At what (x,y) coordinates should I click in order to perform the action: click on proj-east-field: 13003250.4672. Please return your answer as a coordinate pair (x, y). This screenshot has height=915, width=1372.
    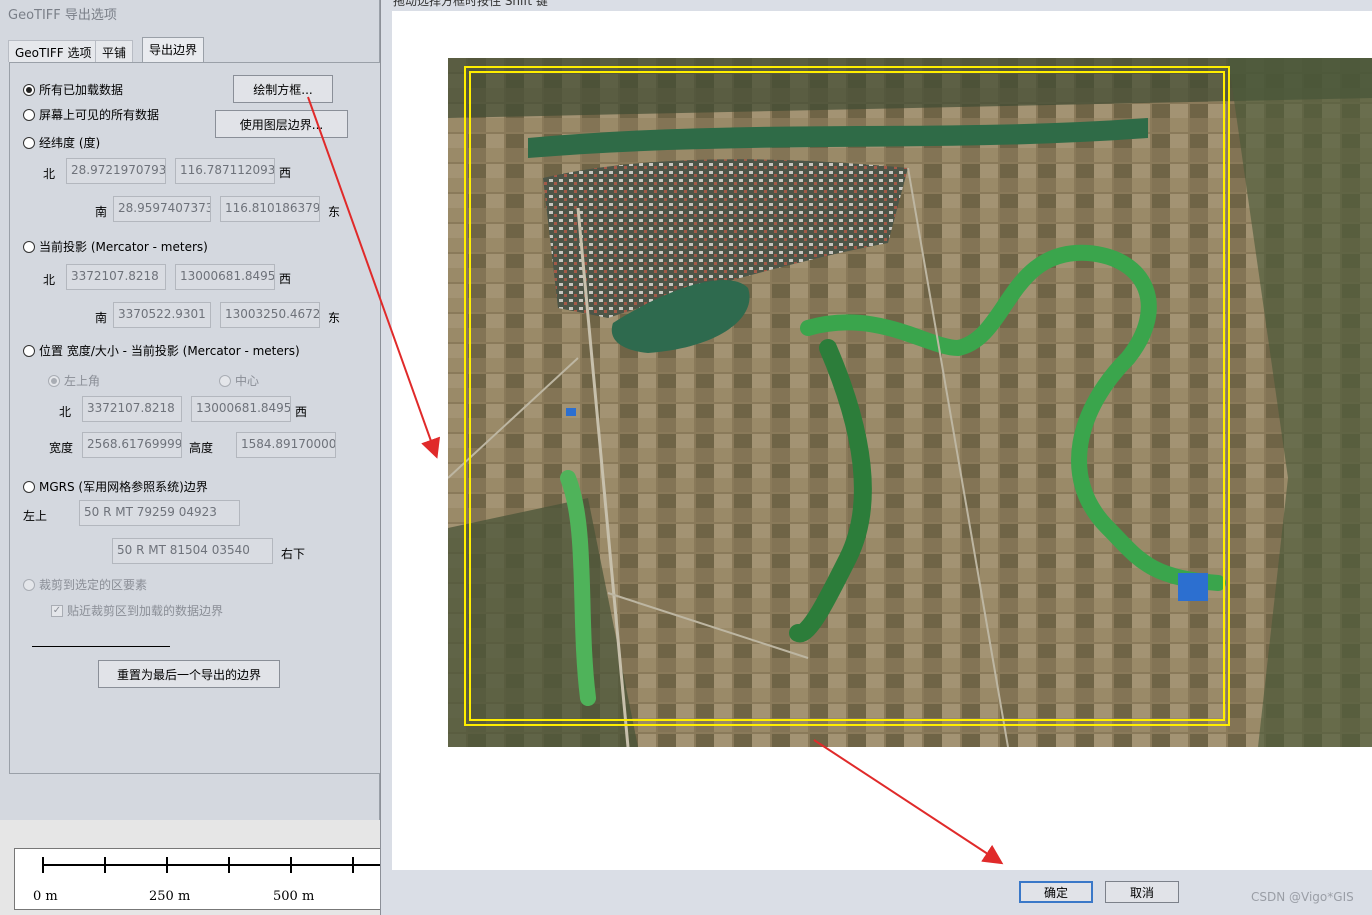
    Looking at the image, I should click on (270, 315).